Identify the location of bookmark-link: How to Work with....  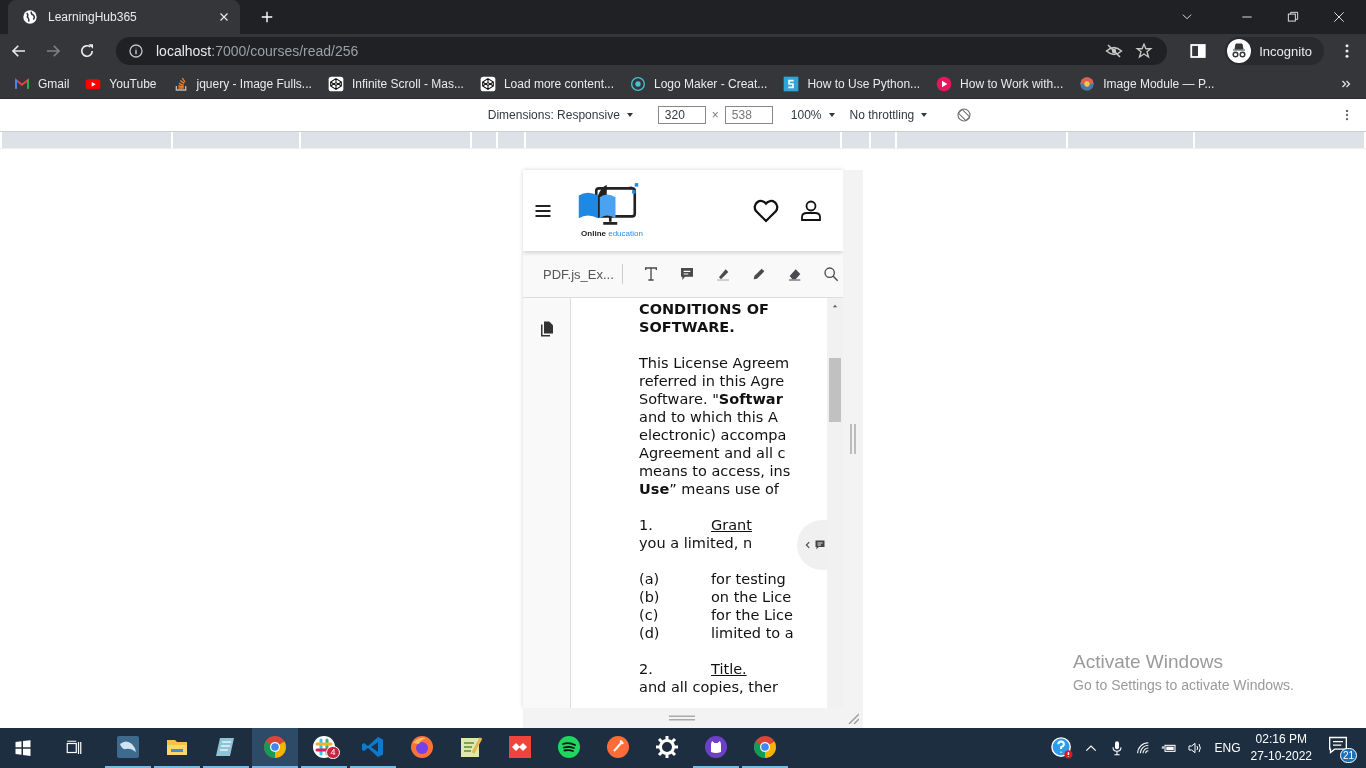
(1000, 83).